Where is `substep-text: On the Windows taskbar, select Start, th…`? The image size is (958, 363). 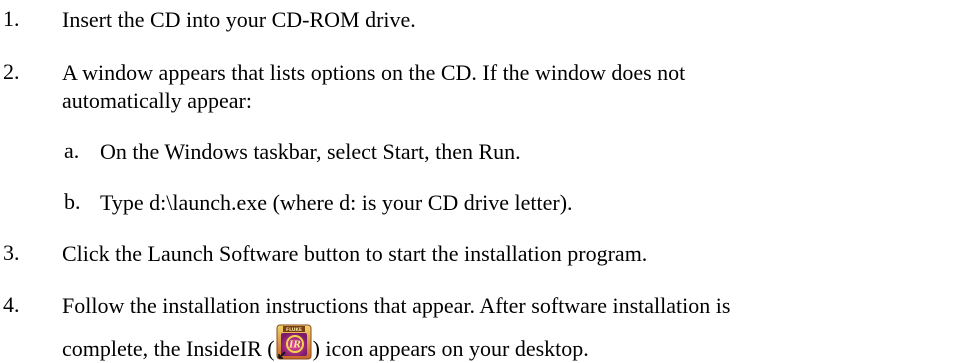 substep-text: On the Windows taskbar, select Start, th… is located at coordinates (310, 151).